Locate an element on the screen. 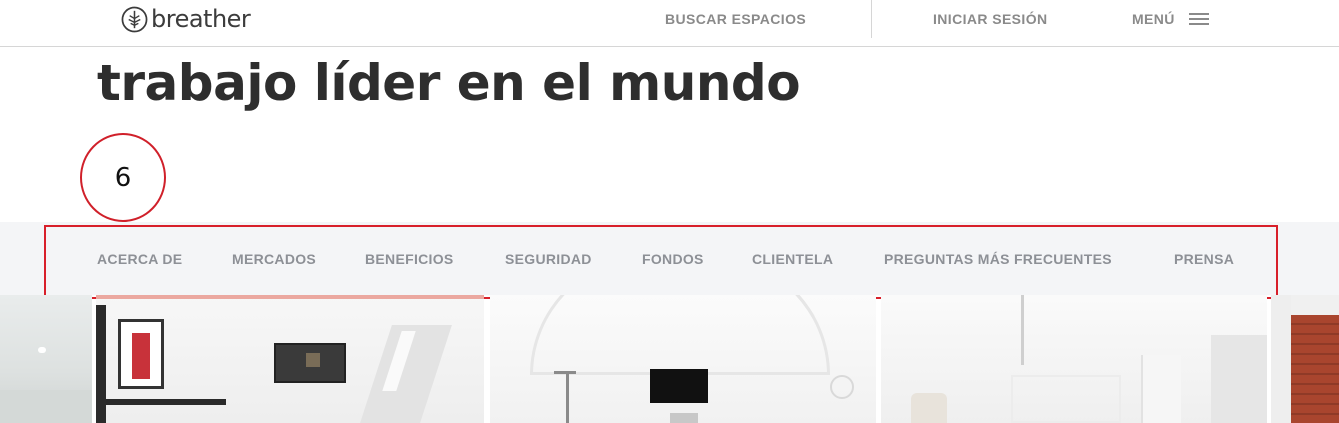 The image size is (1339, 423). tree-logo-icon is located at coordinates (134, 19).